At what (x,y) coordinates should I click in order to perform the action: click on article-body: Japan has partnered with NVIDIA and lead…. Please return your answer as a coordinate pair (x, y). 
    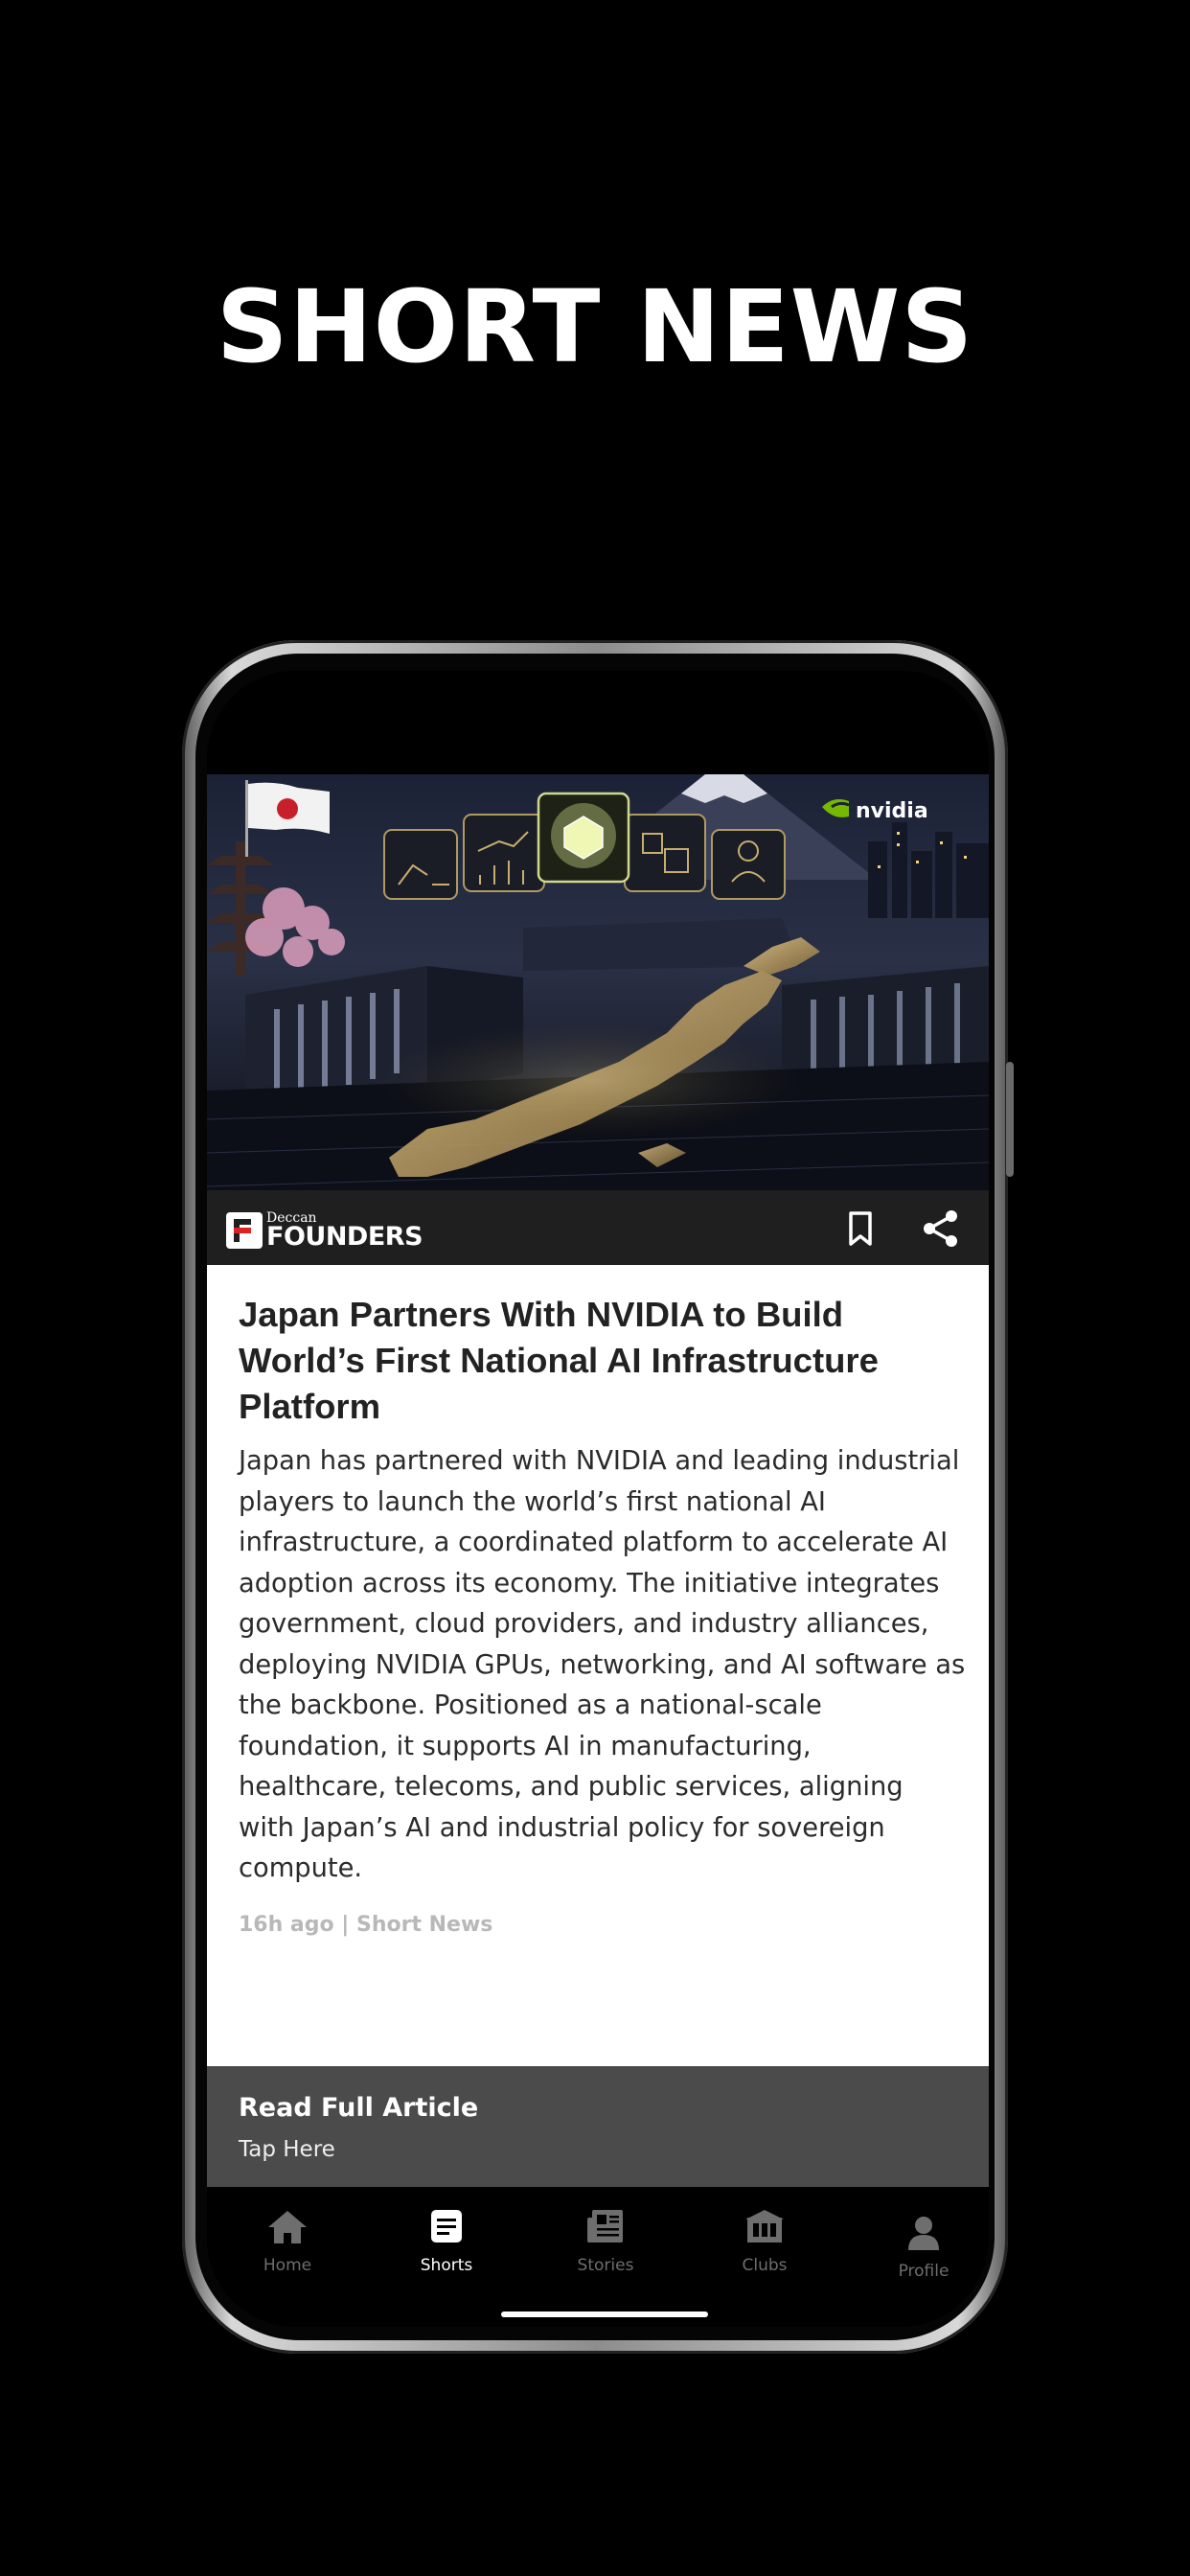
    Looking at the image, I should click on (603, 1664).